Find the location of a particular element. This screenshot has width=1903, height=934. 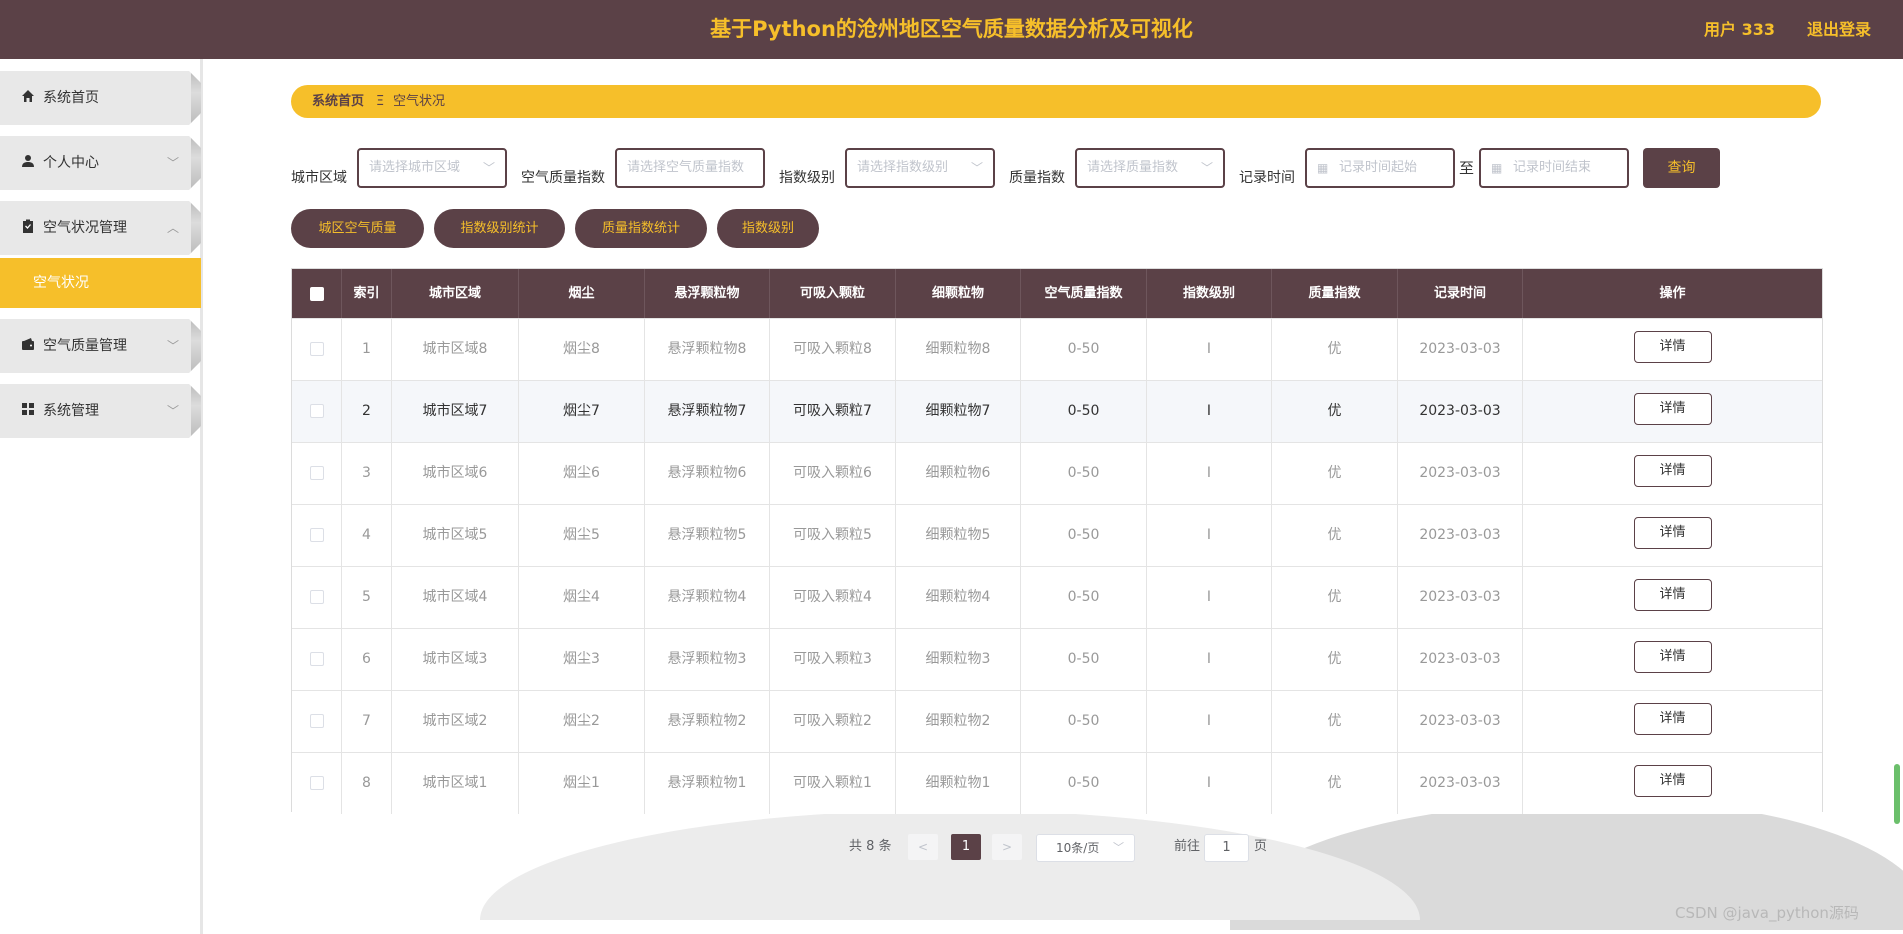

chevron-up-icon: ︿ is located at coordinates (172, 228).